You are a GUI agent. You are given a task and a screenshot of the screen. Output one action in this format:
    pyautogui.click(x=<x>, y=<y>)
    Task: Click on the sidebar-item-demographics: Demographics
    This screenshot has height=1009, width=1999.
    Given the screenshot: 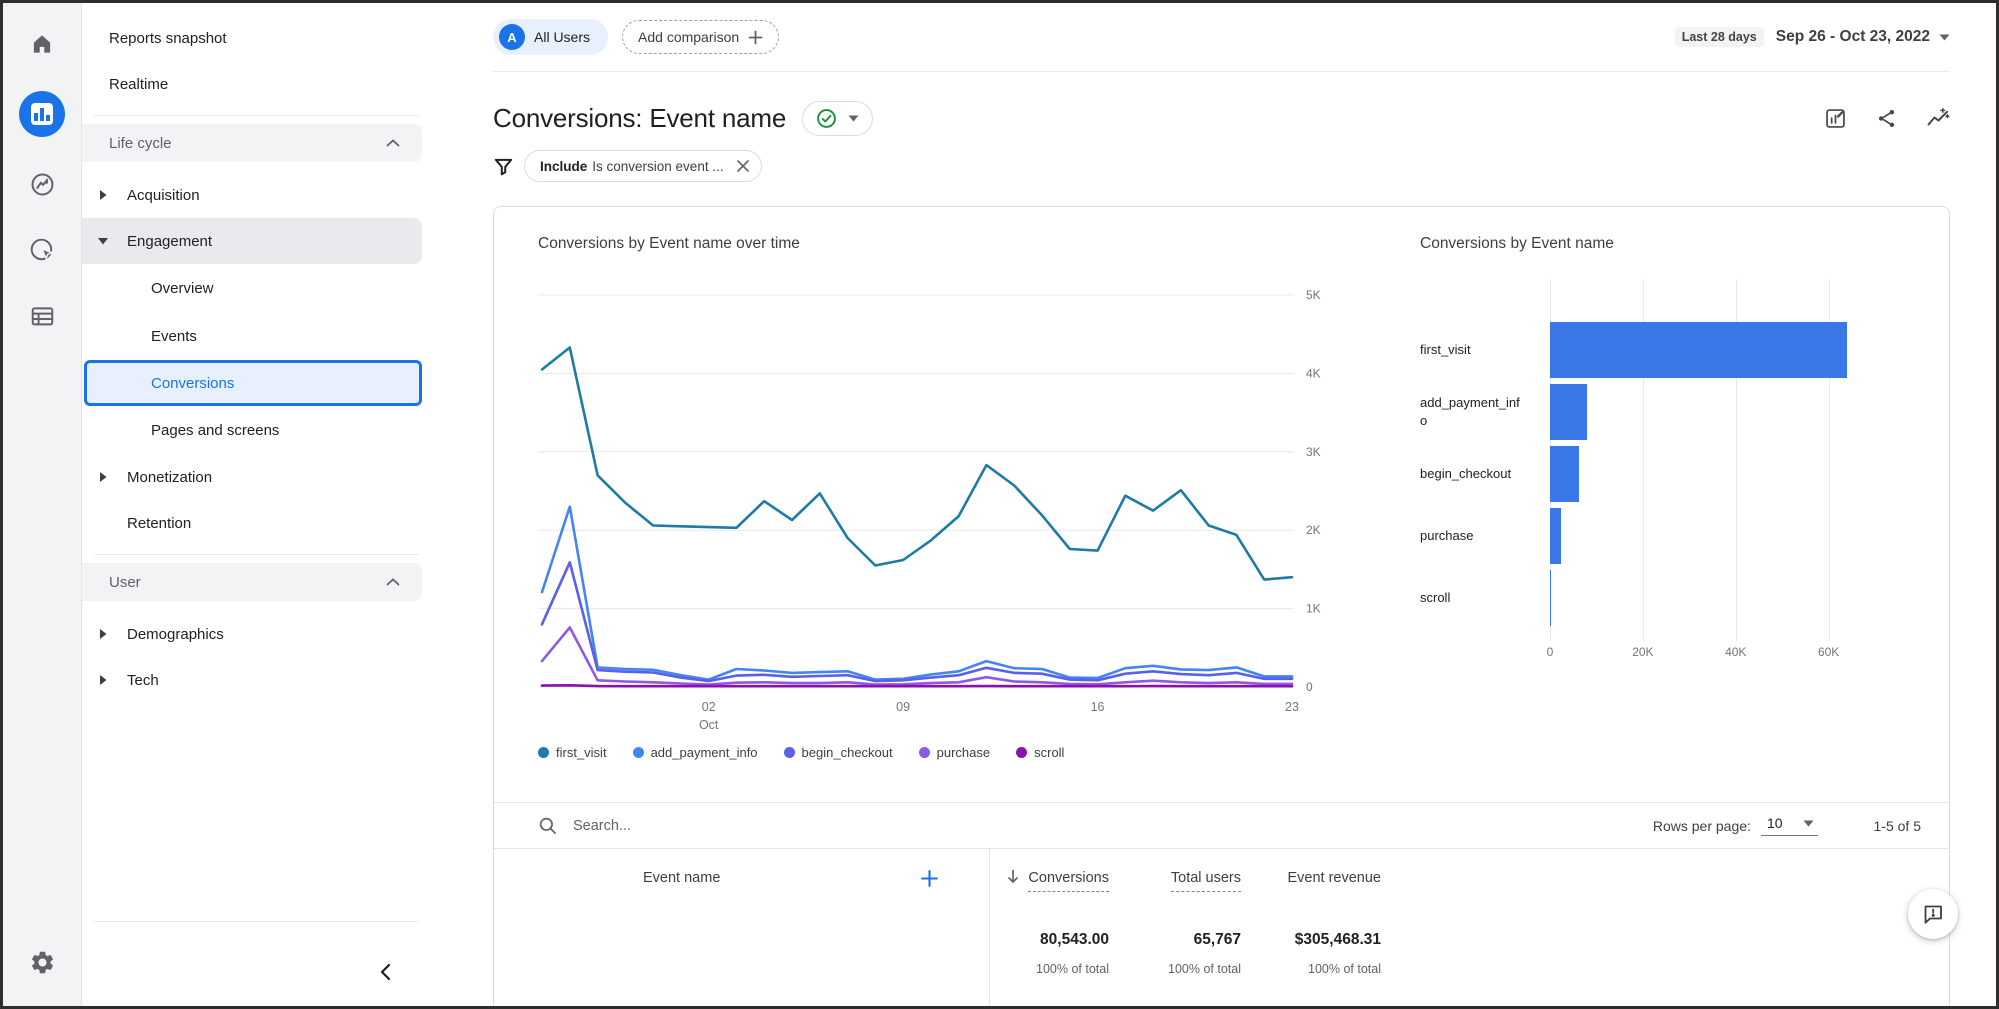 What is the action you would take?
    pyautogui.click(x=252, y=634)
    